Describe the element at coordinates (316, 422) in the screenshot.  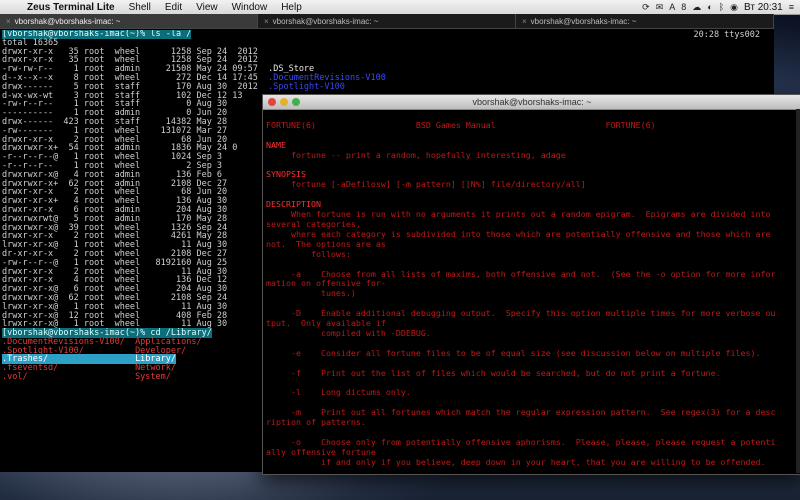
I see `man-line: ription of patterns.` at that location.